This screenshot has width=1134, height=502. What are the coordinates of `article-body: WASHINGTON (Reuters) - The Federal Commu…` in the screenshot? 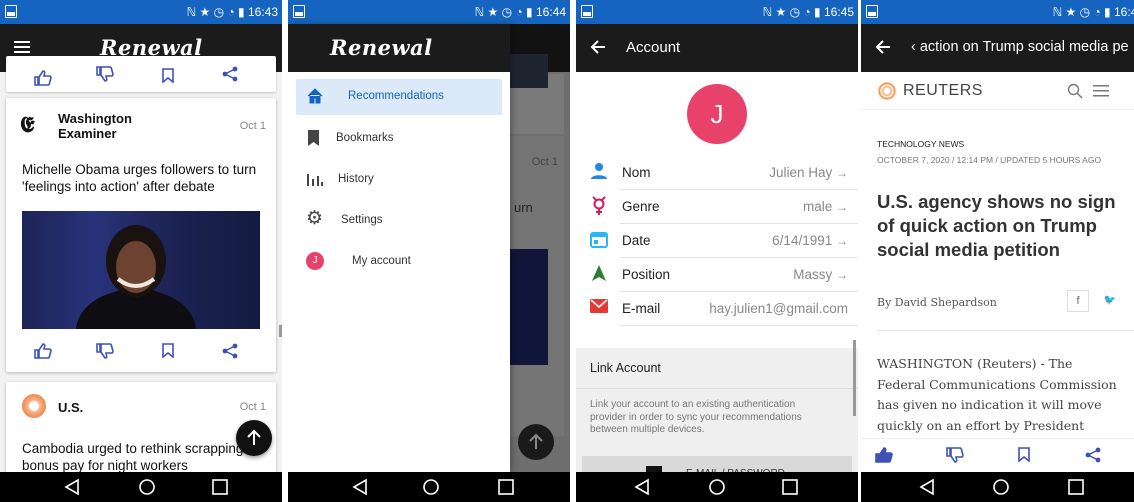 It's located at (997, 394).